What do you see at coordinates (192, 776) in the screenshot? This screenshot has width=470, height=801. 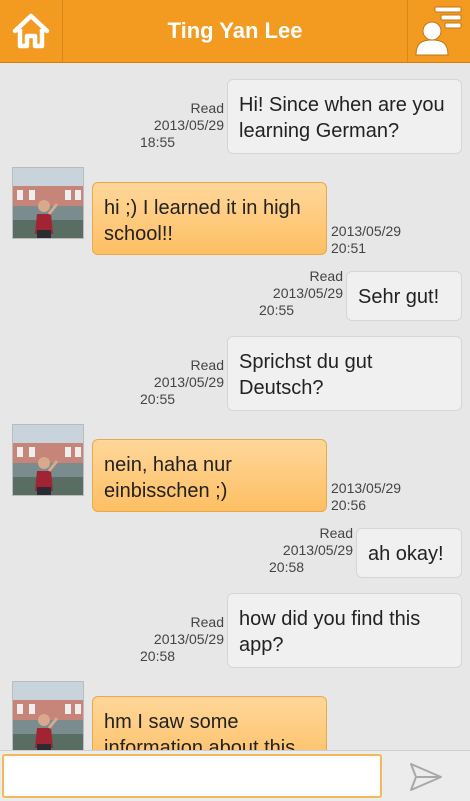 I see `message-input` at bounding box center [192, 776].